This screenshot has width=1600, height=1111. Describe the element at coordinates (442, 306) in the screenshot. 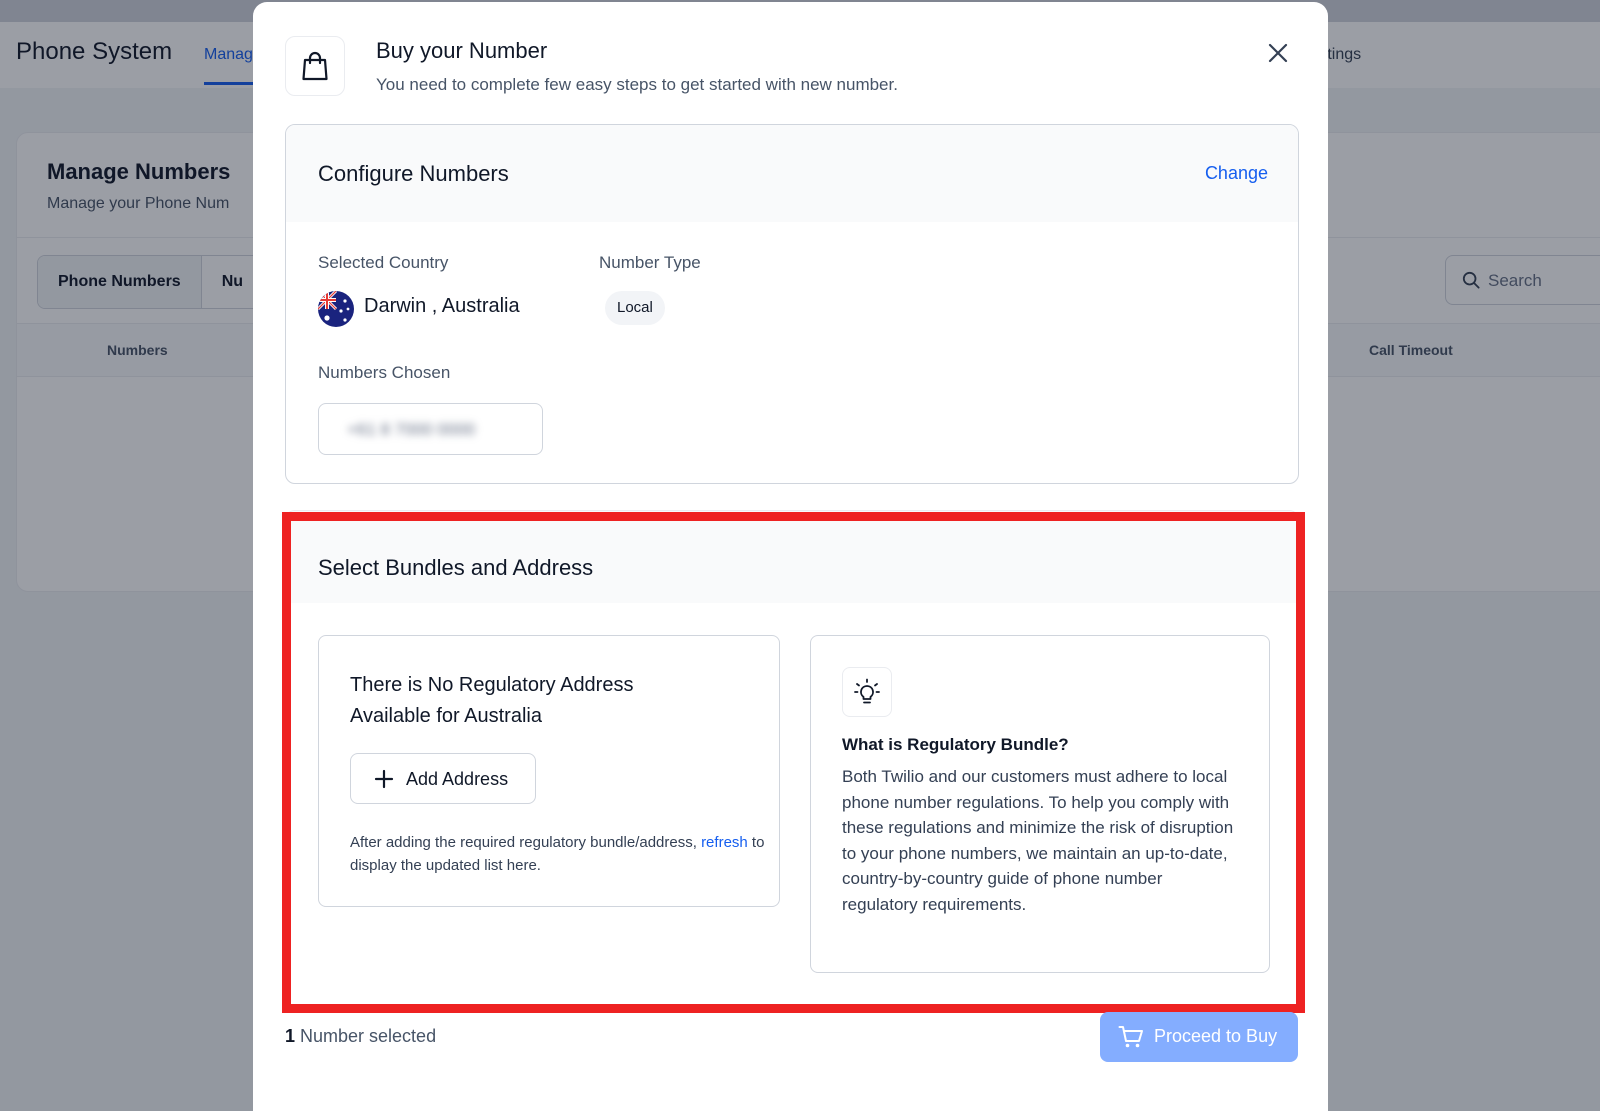

I see `selected-country-value: Darwin , Australia` at that location.